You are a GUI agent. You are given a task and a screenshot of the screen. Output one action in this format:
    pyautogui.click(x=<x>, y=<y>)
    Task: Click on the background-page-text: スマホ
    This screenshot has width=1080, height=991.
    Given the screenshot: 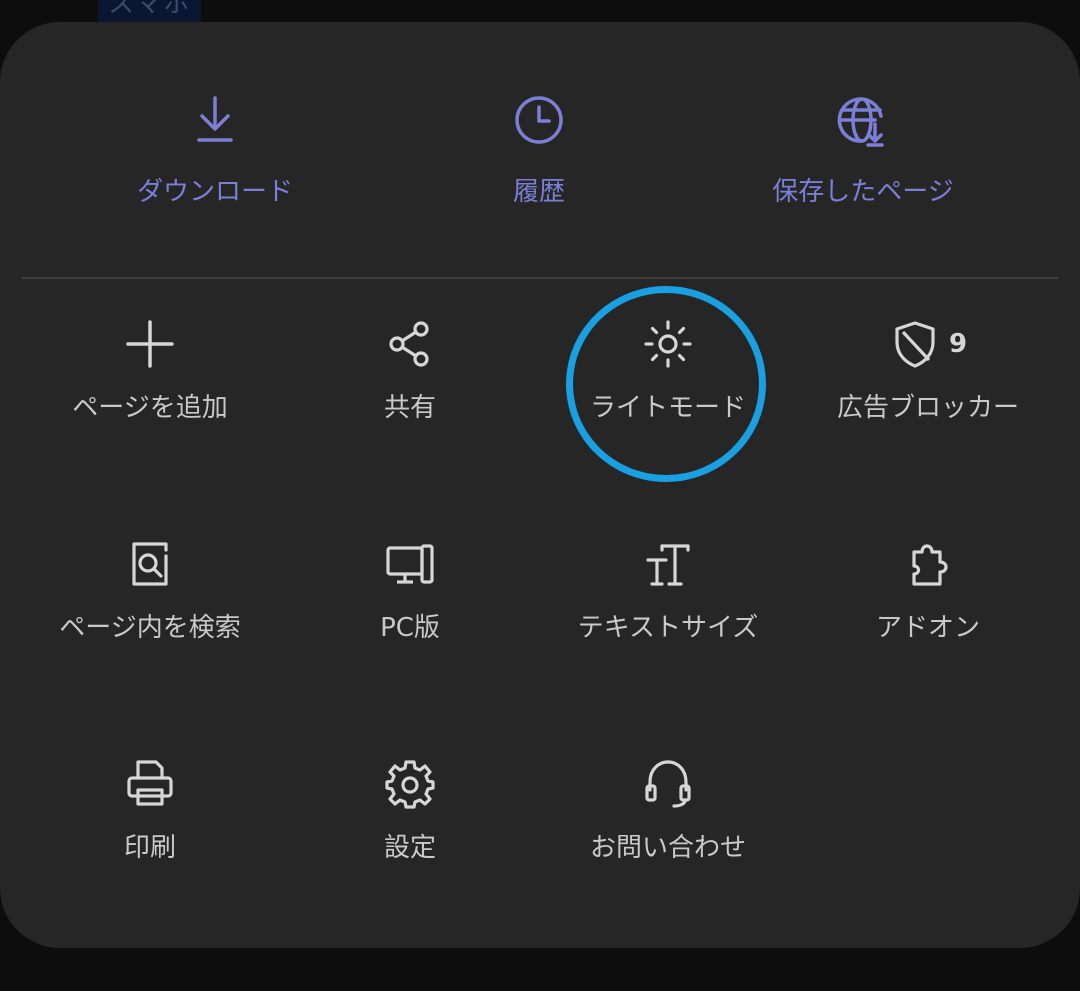 What is the action you would take?
    pyautogui.click(x=150, y=11)
    